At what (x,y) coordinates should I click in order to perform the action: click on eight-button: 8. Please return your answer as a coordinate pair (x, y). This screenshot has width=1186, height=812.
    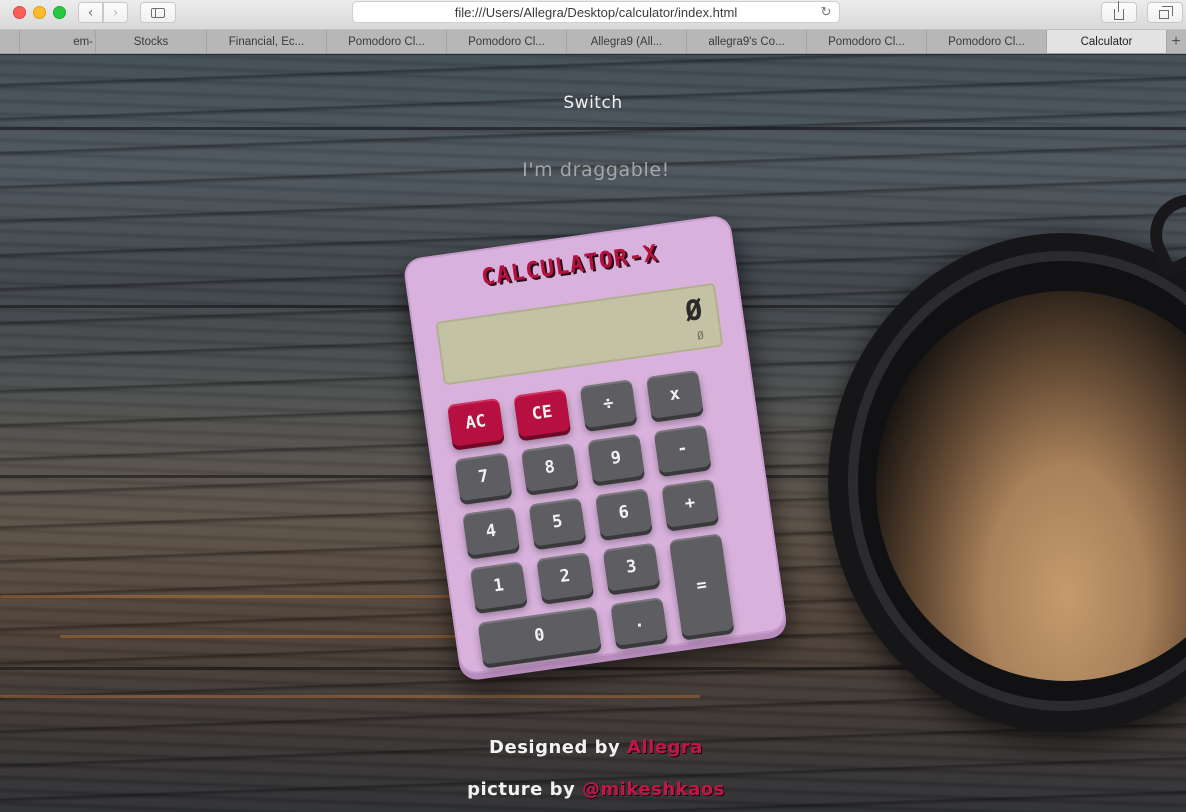
    Looking at the image, I should click on (550, 467).